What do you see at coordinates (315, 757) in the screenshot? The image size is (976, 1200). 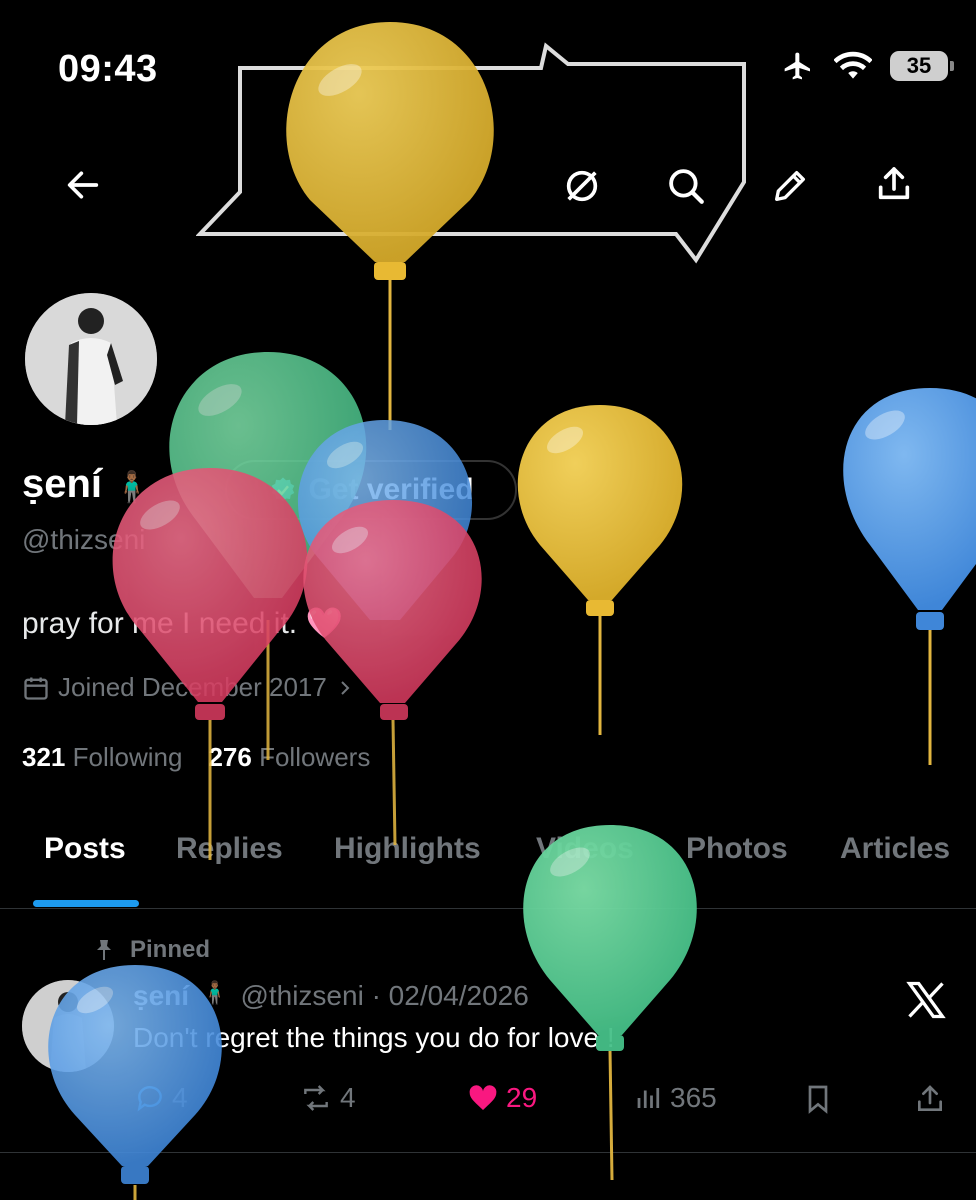 I see `followers-label: Followers` at bounding box center [315, 757].